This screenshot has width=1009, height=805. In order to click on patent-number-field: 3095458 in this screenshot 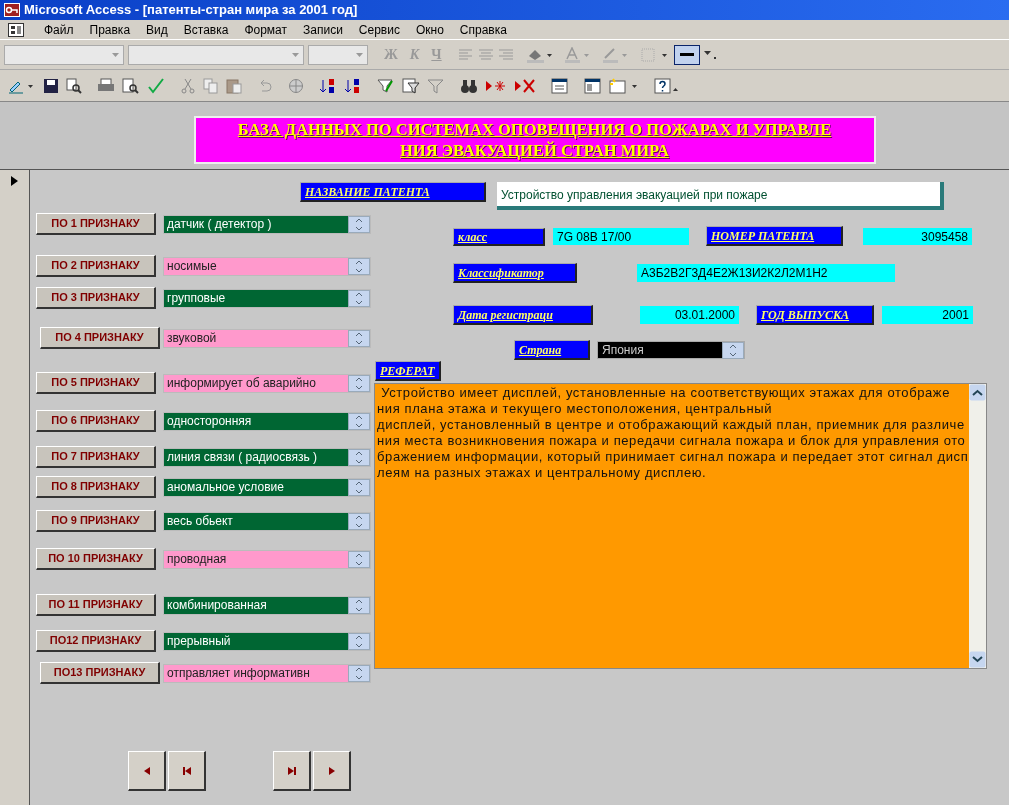, I will do `click(917, 236)`.